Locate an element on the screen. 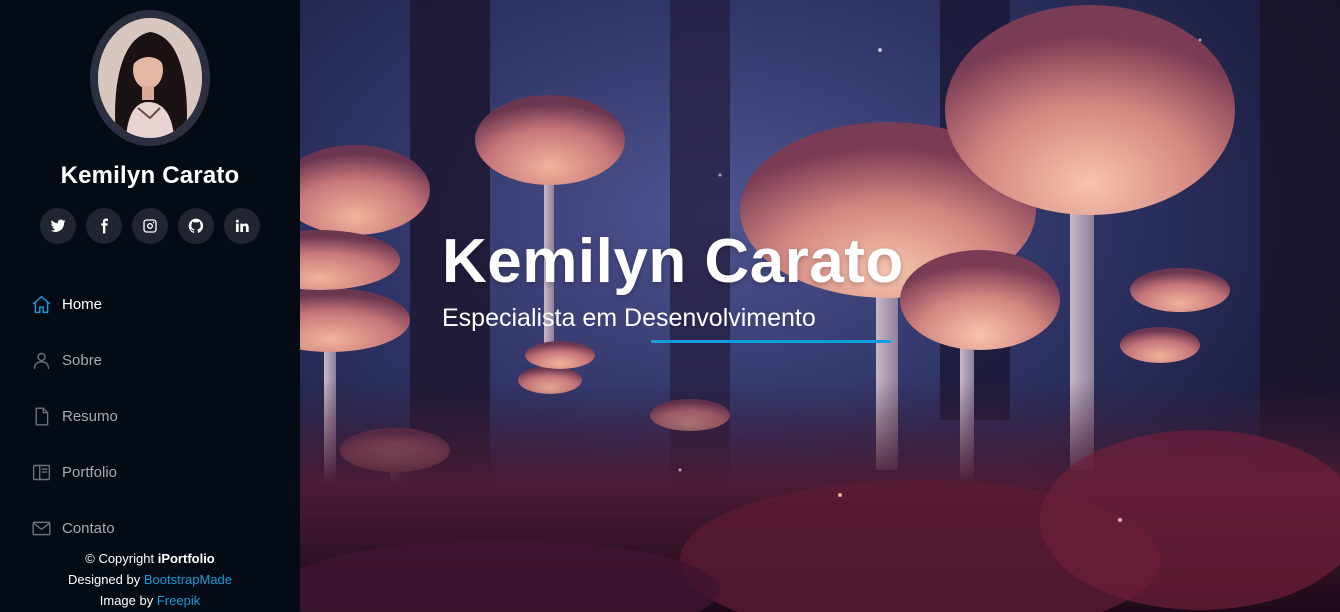 The height and width of the screenshot is (612, 1340). github-link is located at coordinates (196, 226).